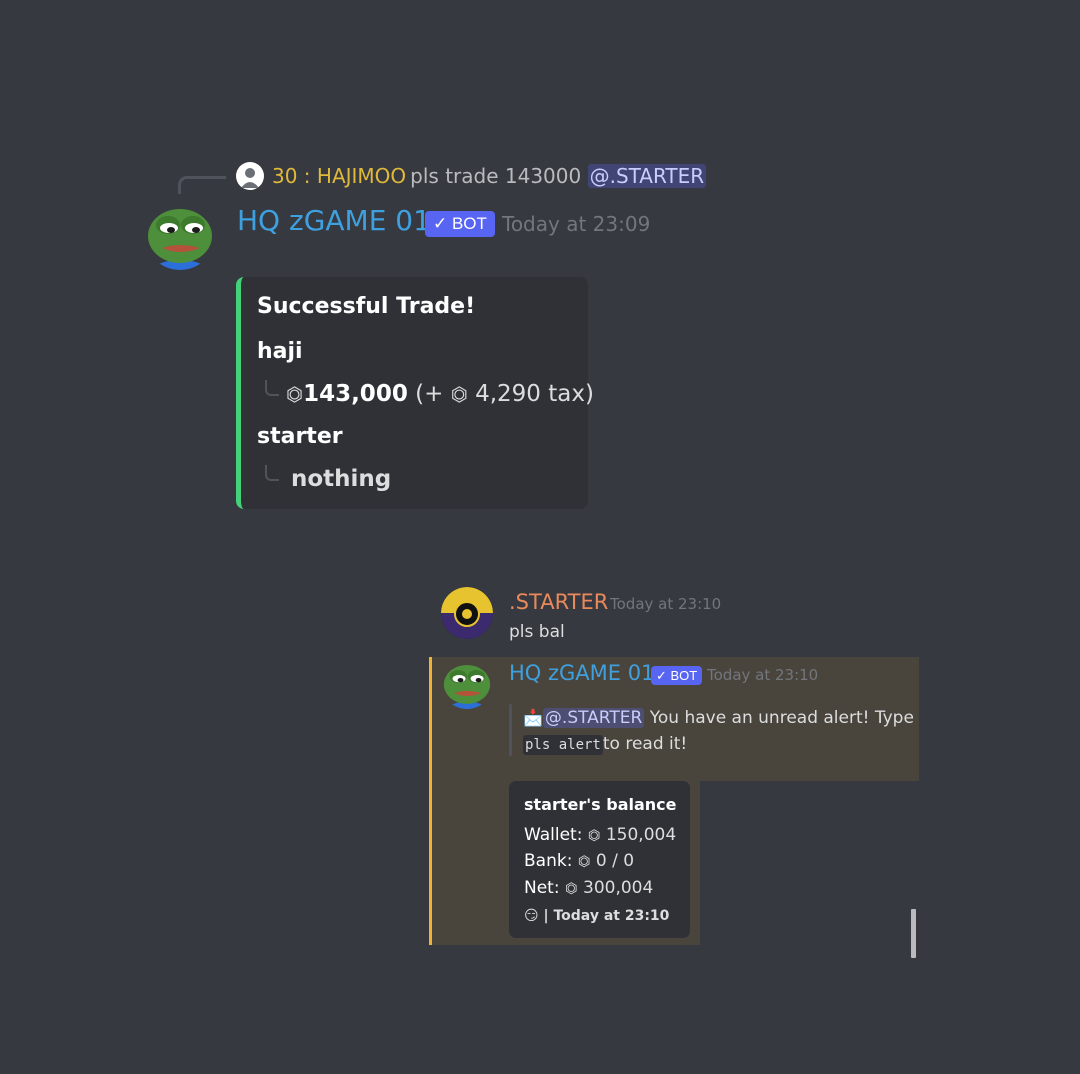  I want to click on user-avatar, so click(467, 613).